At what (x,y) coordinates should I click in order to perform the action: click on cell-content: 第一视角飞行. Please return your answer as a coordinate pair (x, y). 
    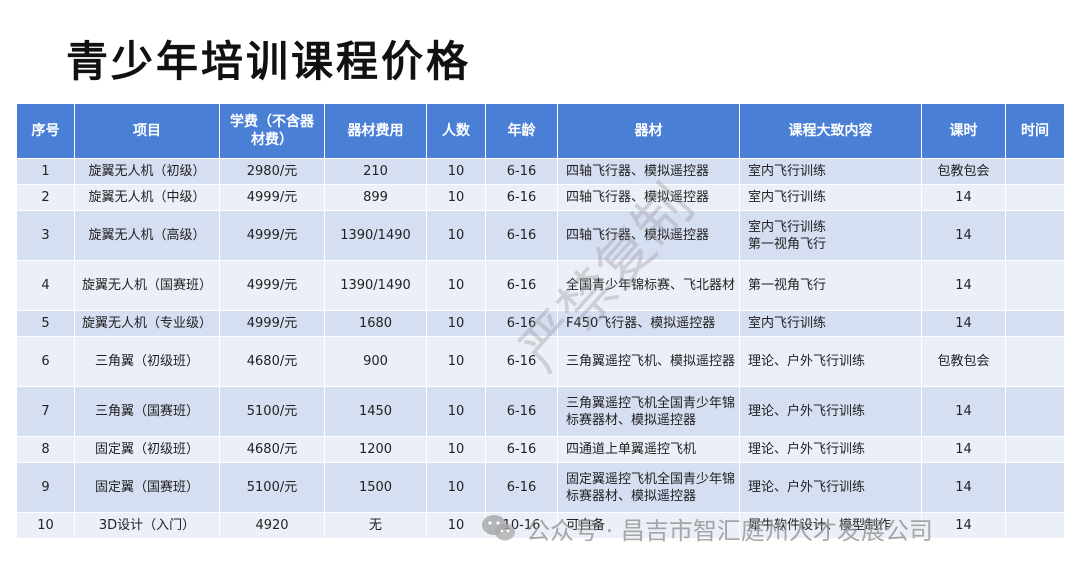
    Looking at the image, I should click on (830, 285).